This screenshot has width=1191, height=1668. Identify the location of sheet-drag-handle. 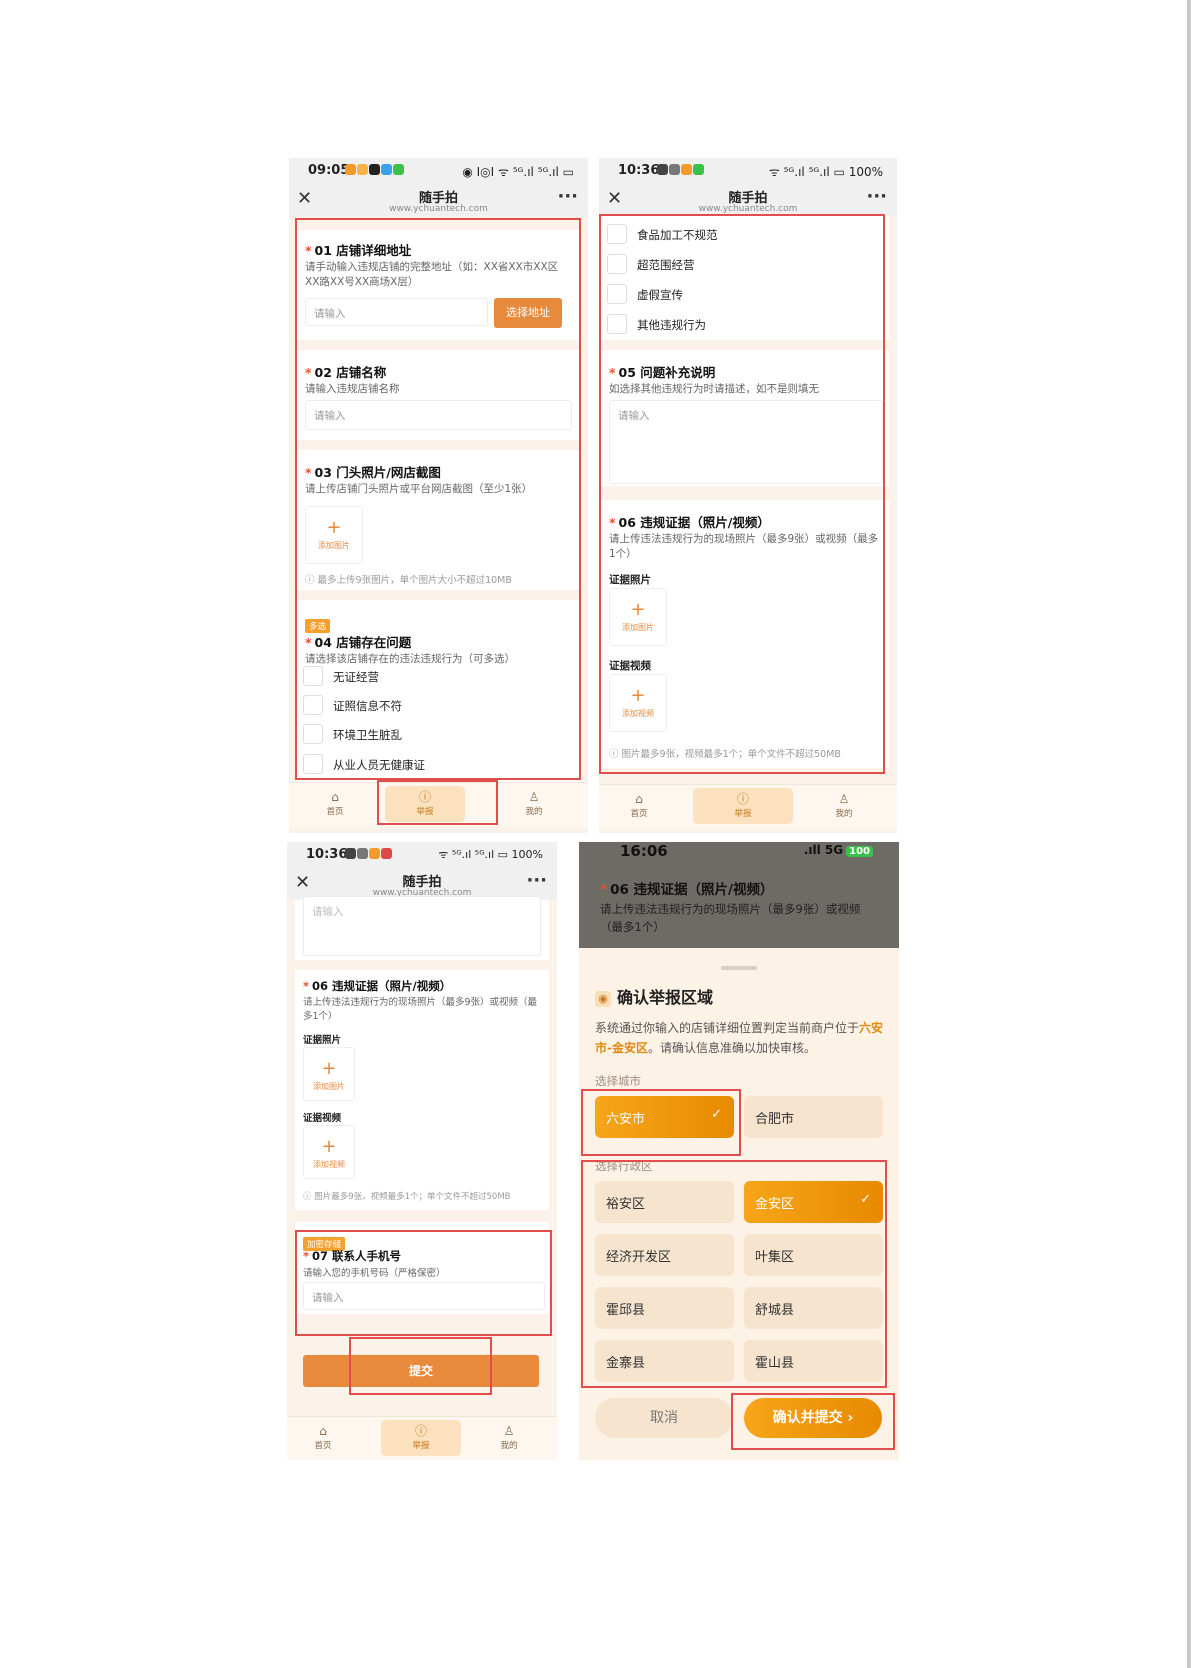
(739, 968).